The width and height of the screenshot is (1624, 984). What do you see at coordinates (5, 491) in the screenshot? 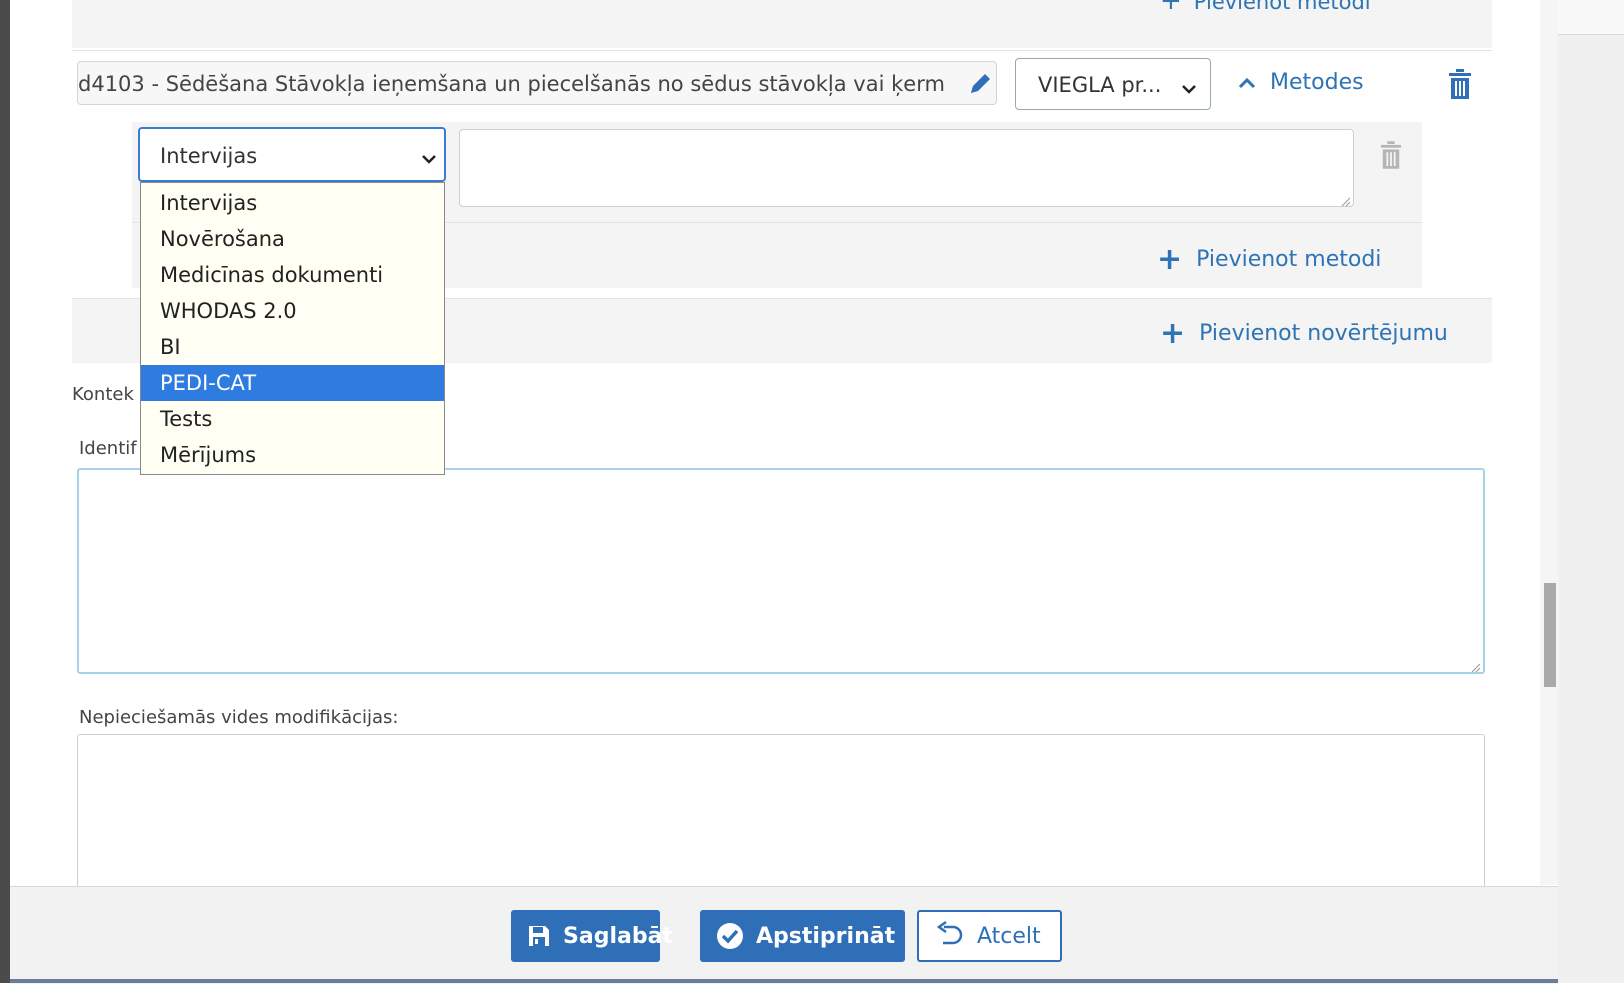
I see `dialog-left-border` at bounding box center [5, 491].